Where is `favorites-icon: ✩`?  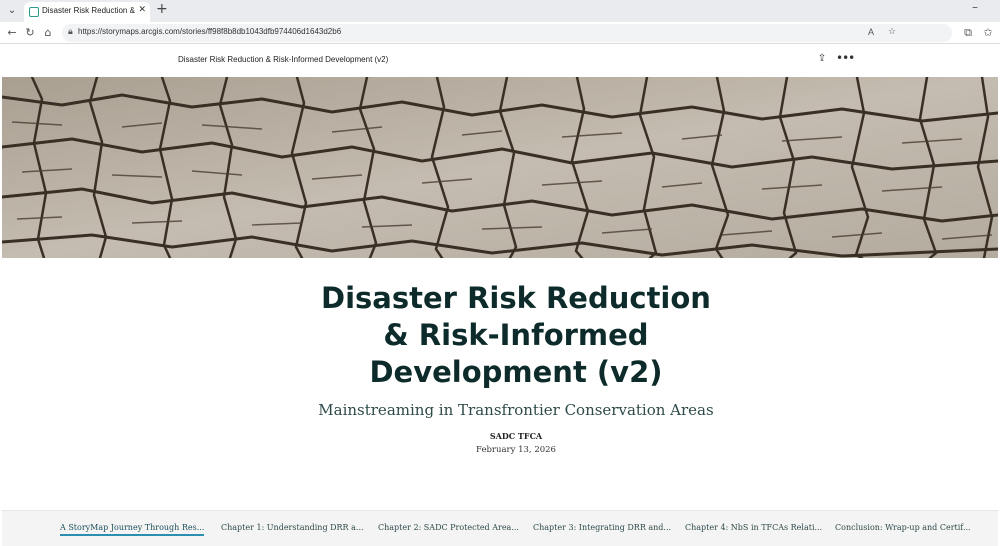 favorites-icon: ✩ is located at coordinates (988, 33).